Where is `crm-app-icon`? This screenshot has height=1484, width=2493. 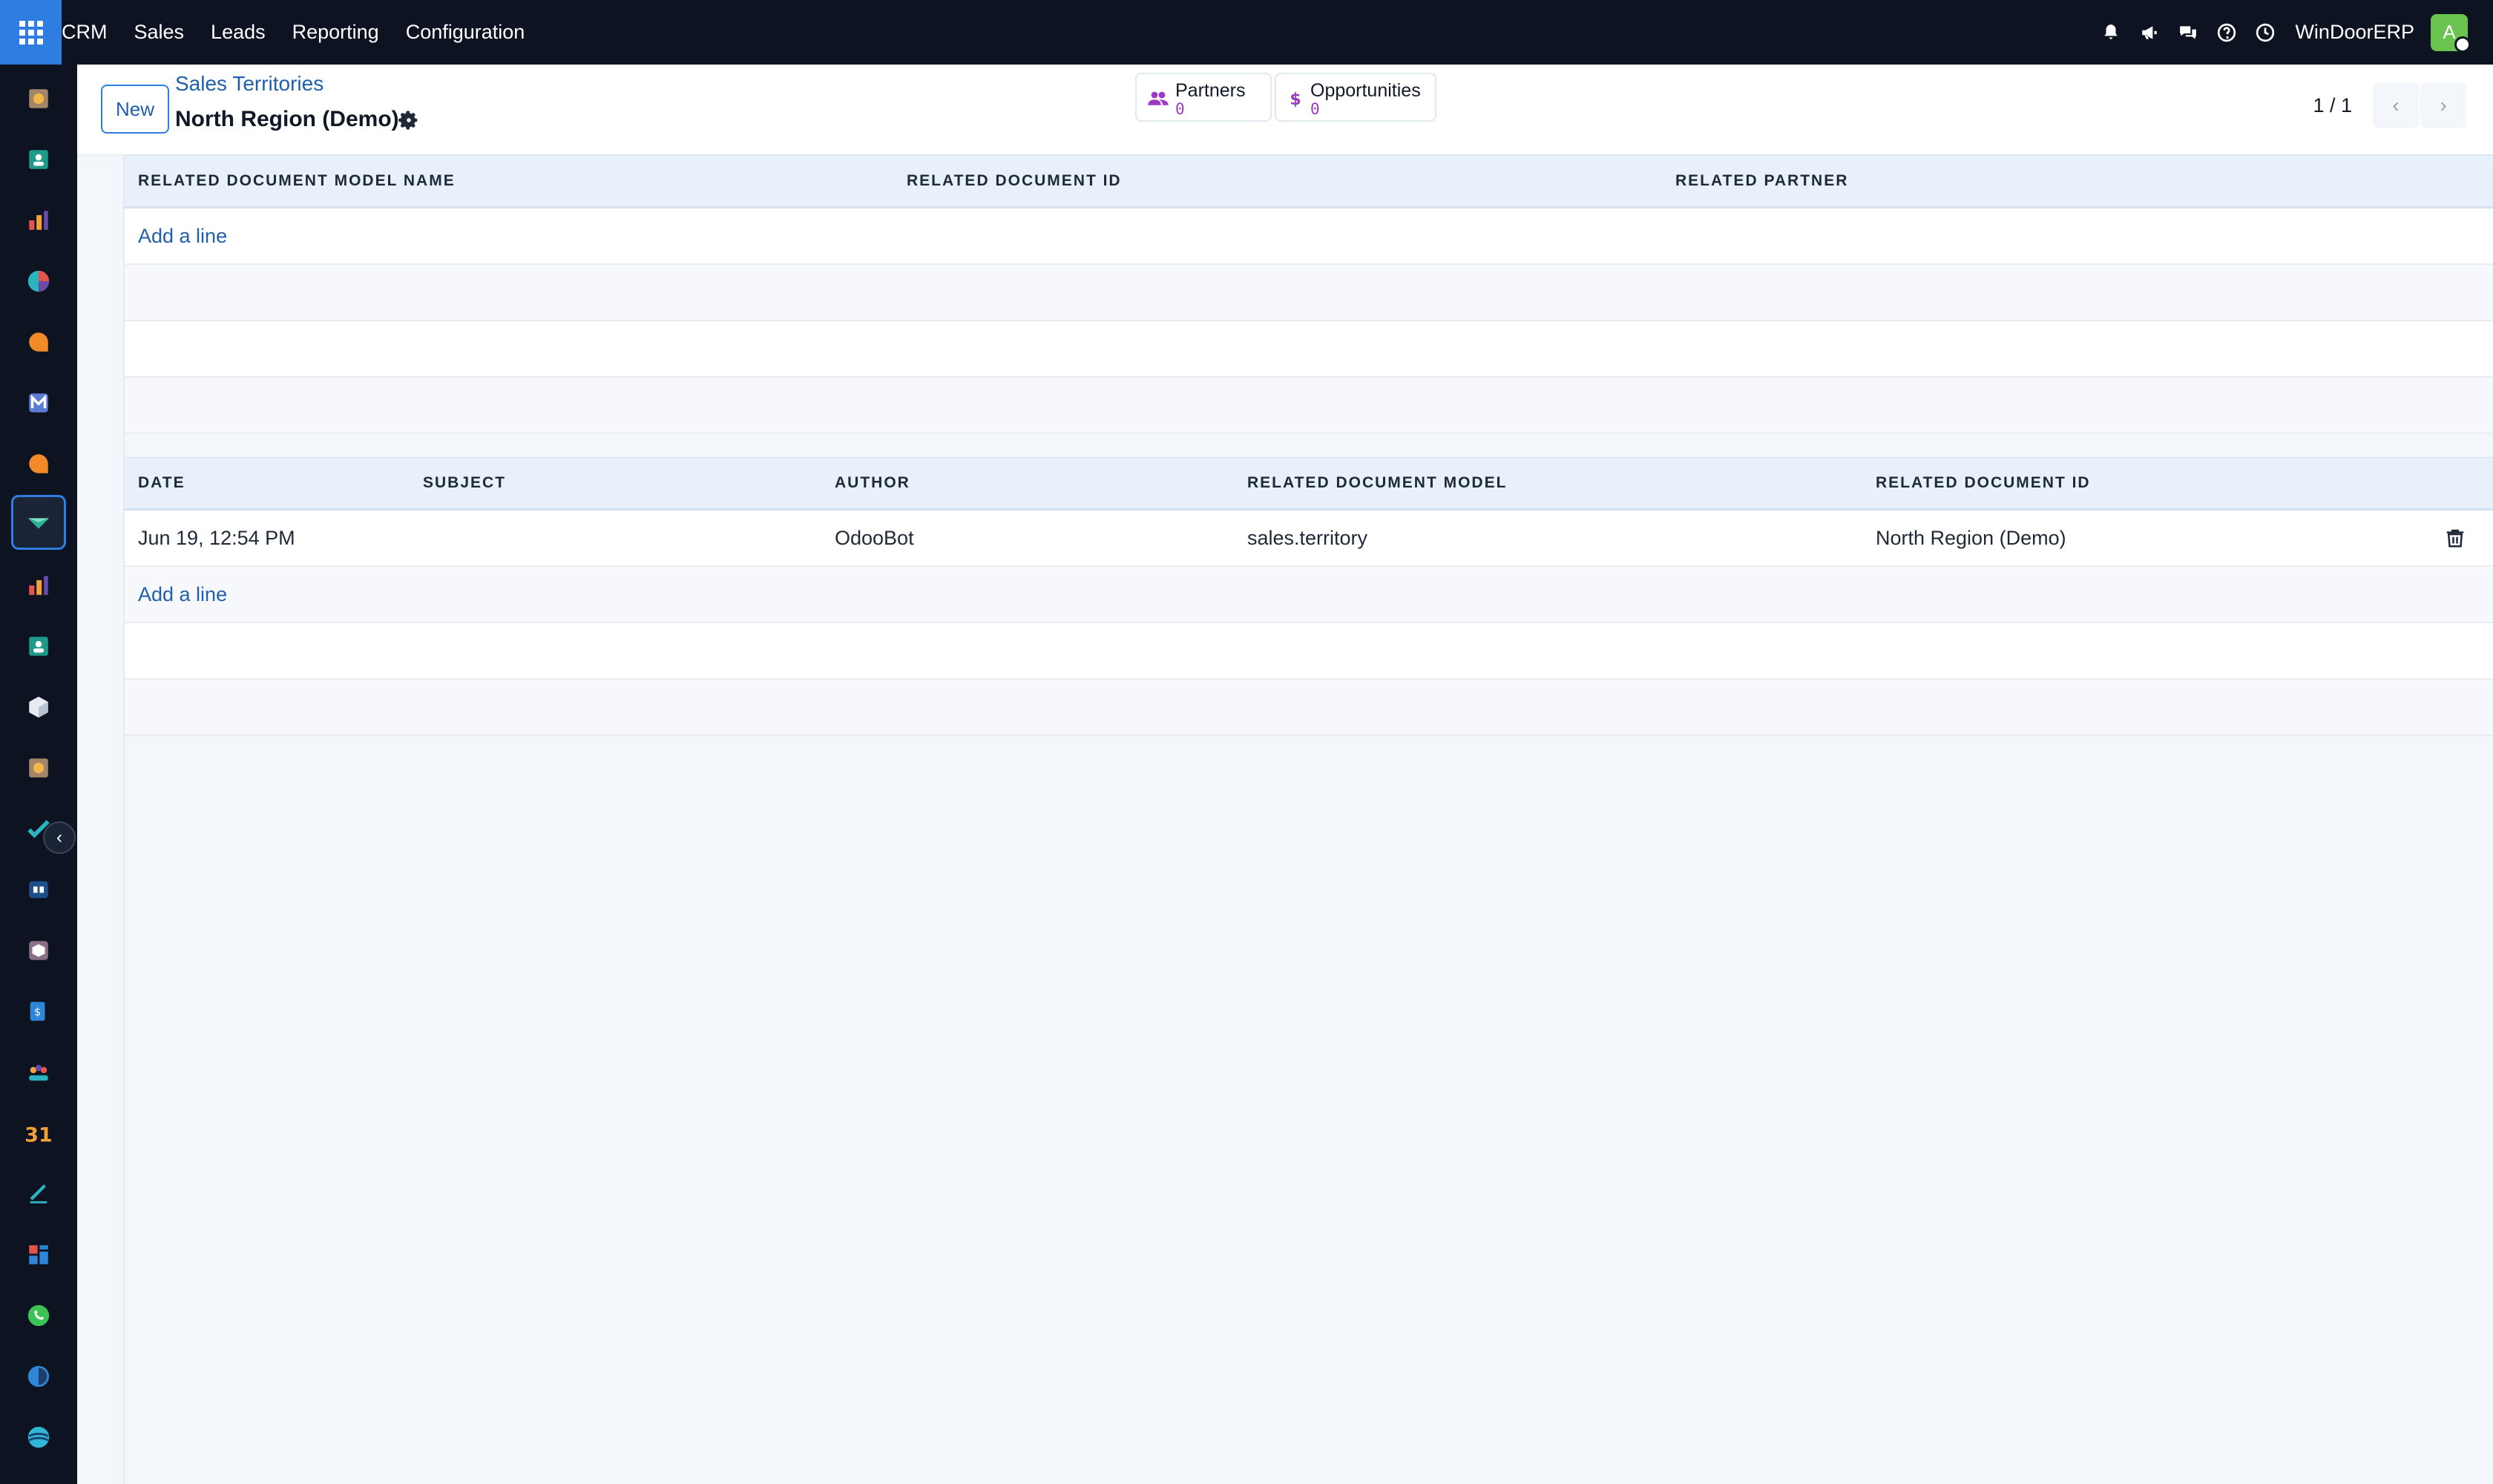
crm-app-icon is located at coordinates (38, 522).